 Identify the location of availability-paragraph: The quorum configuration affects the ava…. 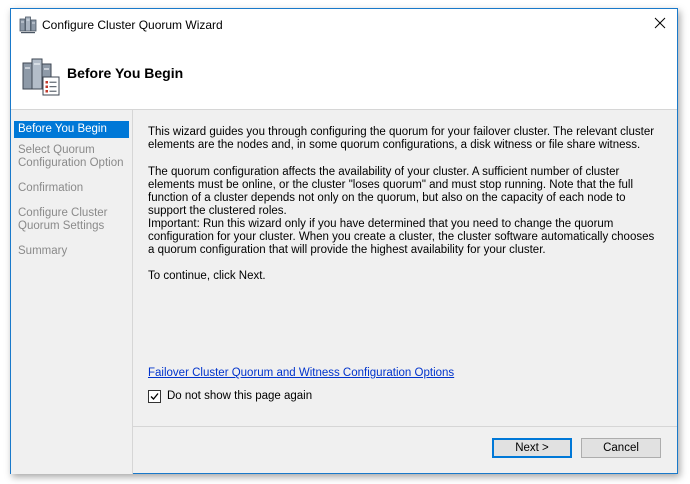
(391, 191).